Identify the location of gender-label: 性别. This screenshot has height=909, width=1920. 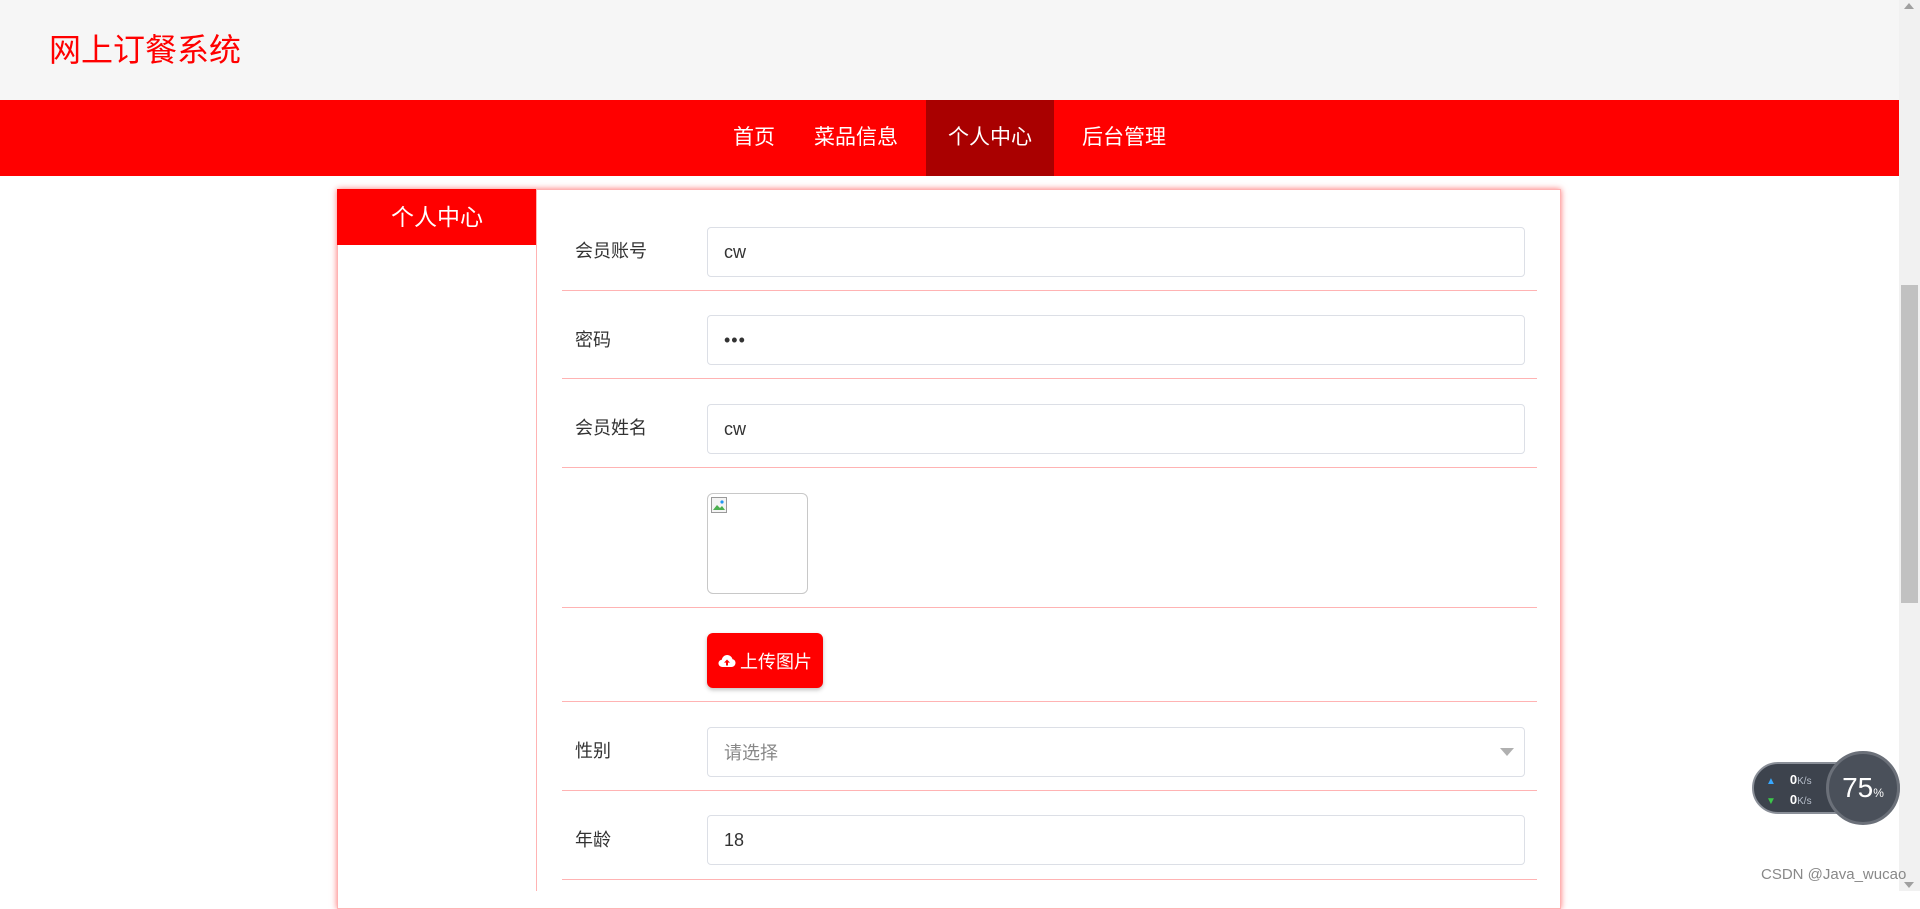
(593, 751).